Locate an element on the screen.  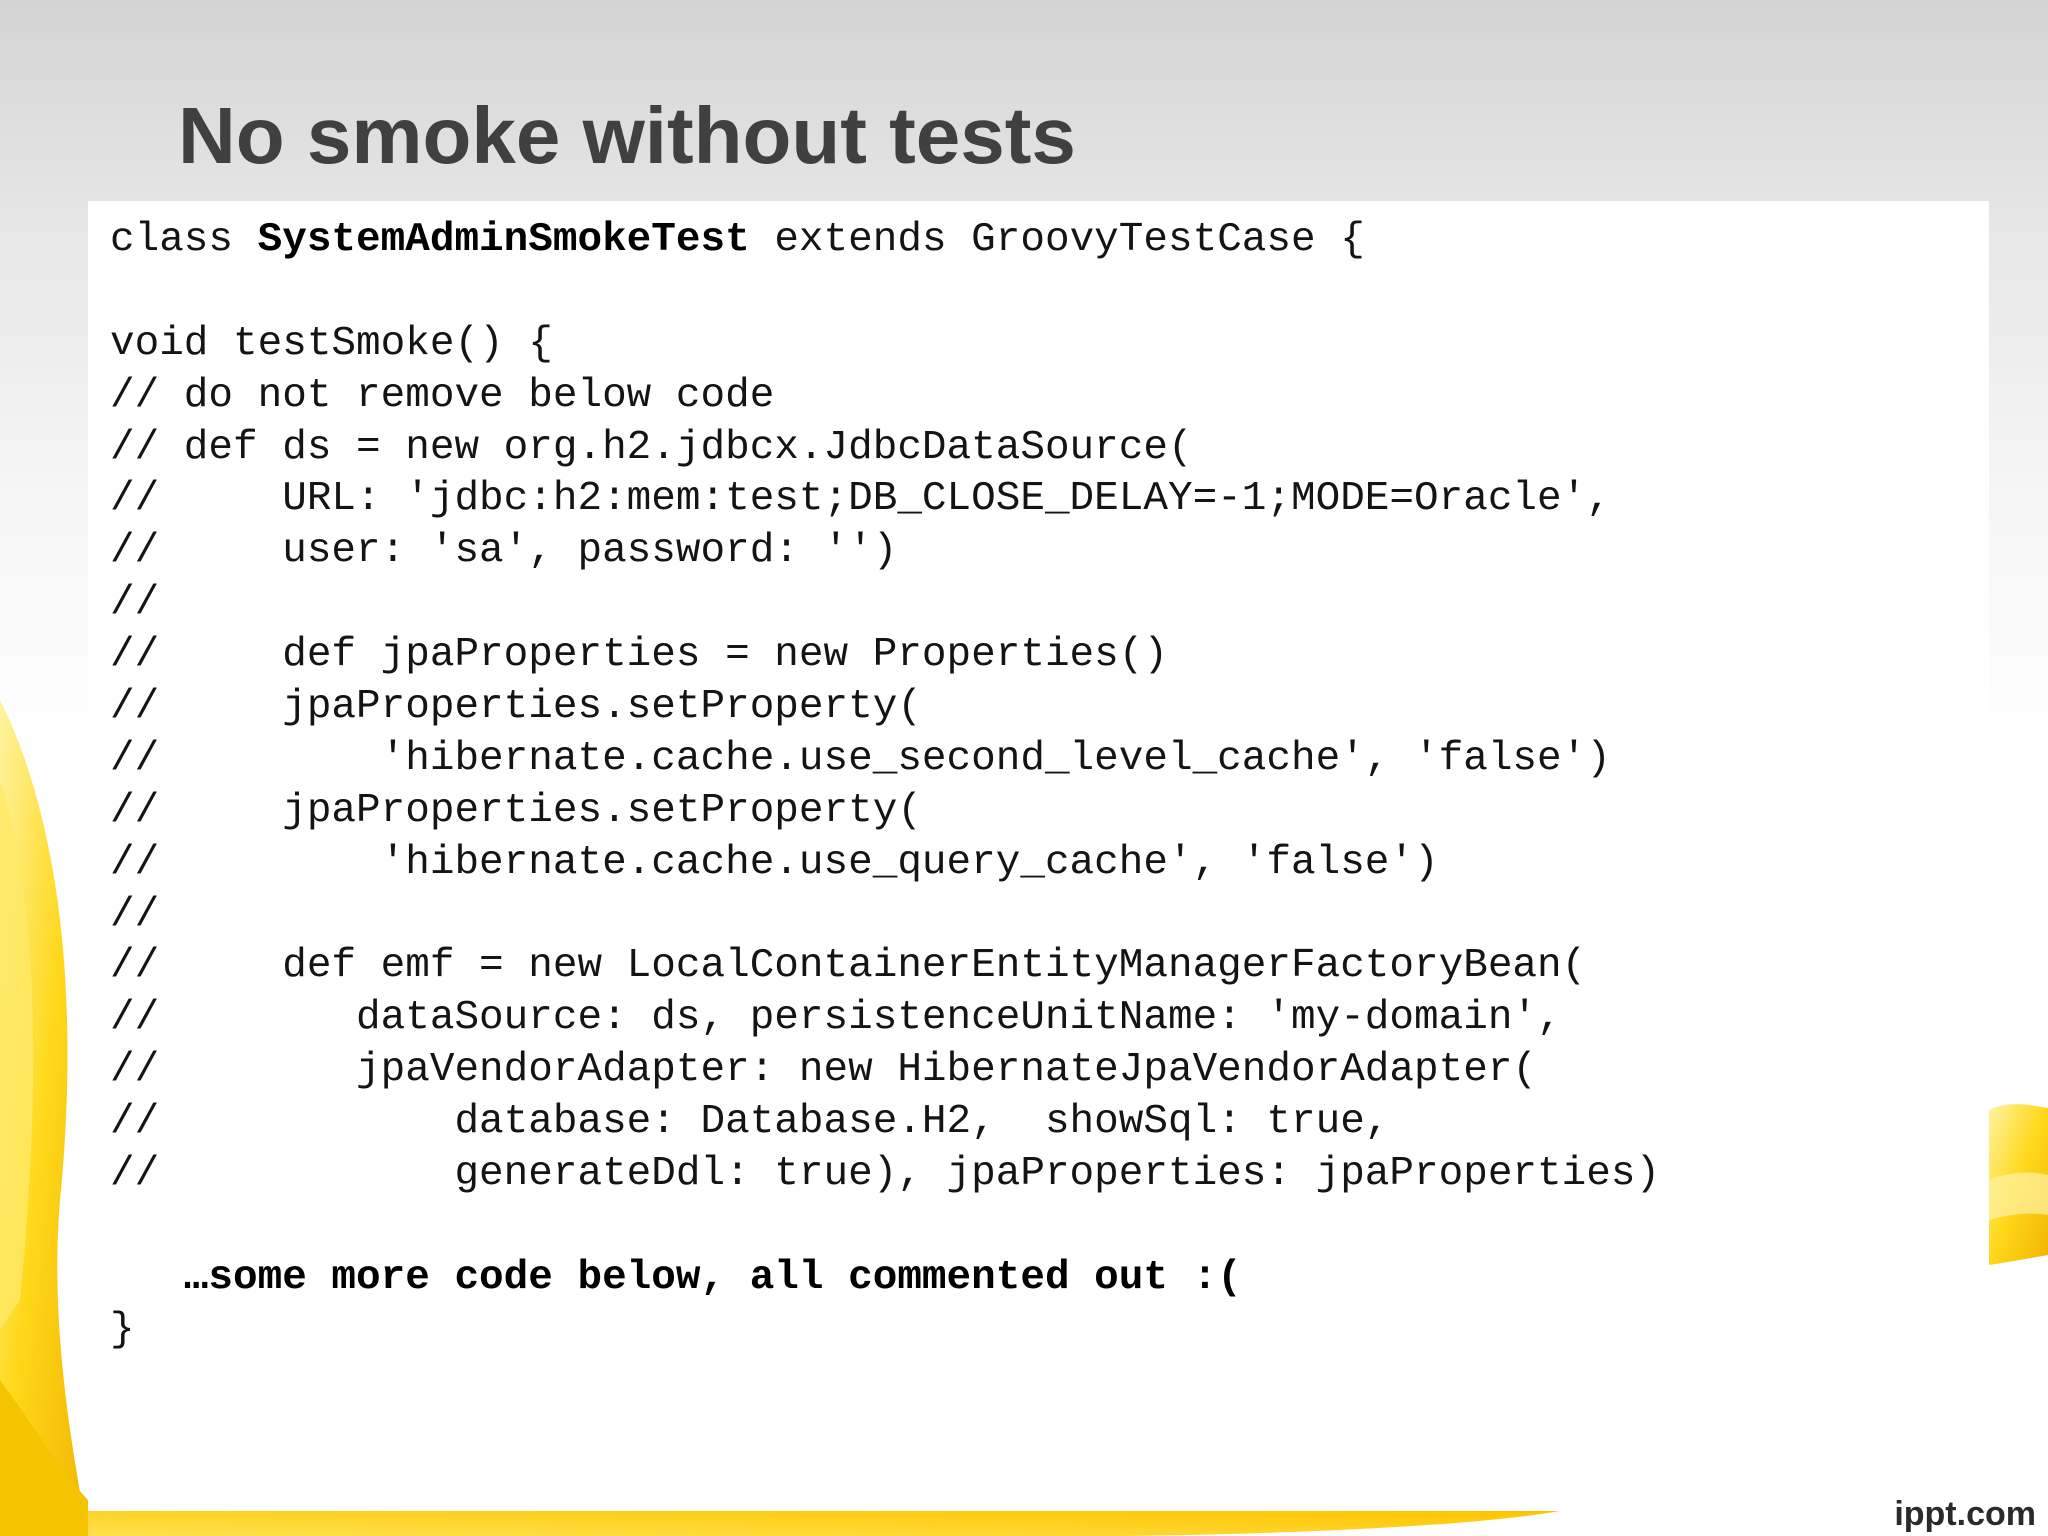
code-line: // do not remove below code is located at coordinates (442, 395).